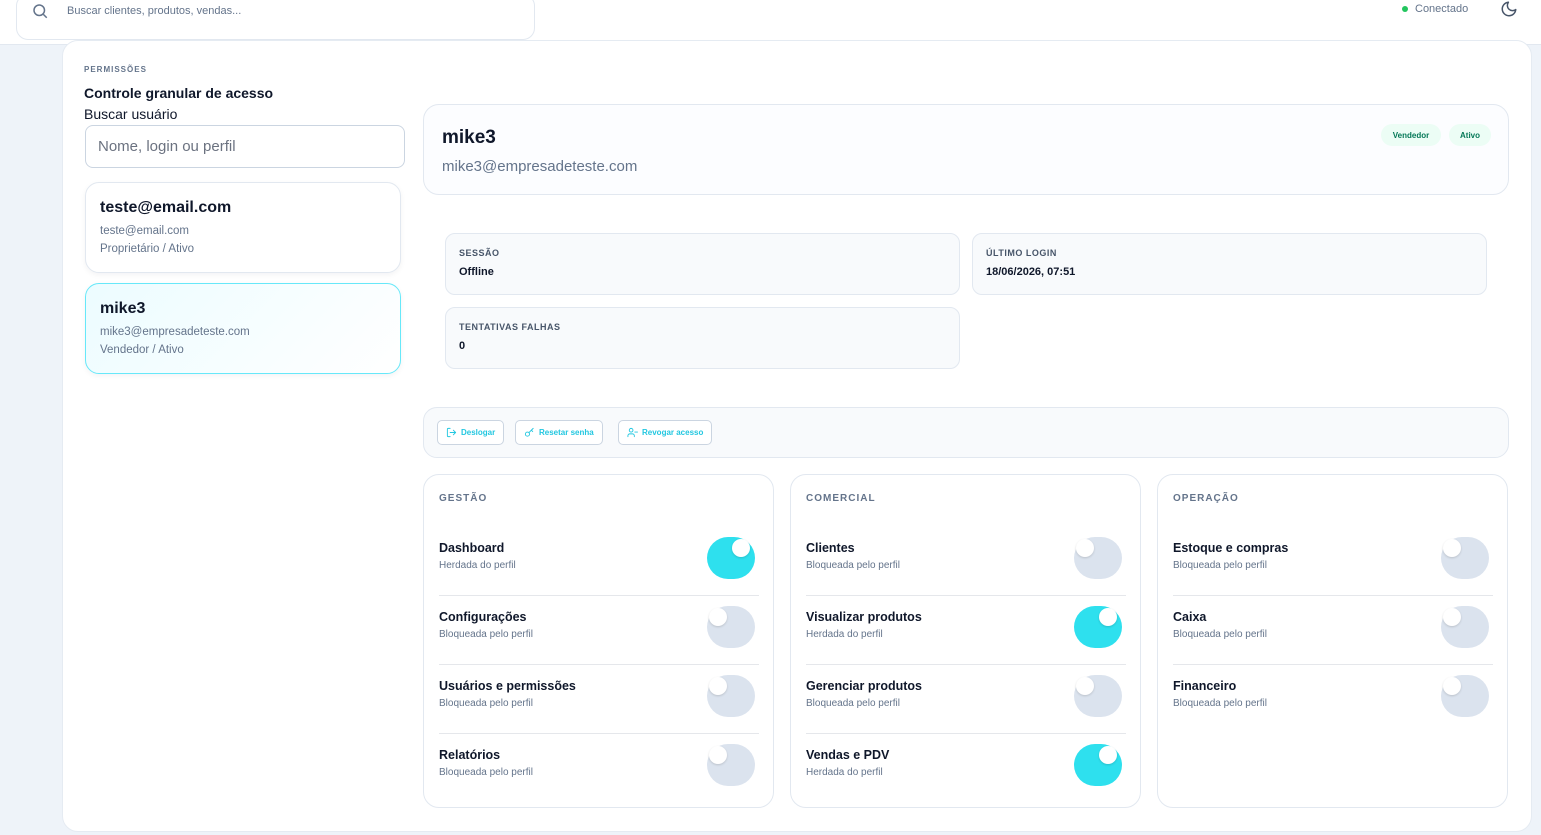  I want to click on stat-value: Offline, so click(476, 272).